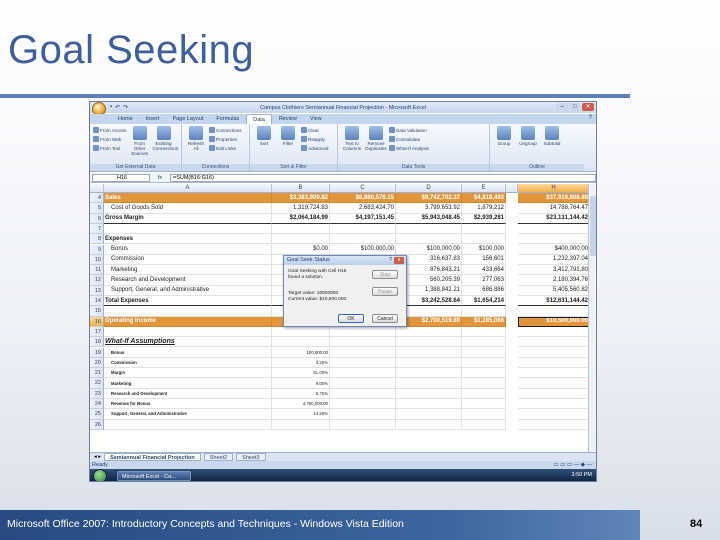 The width and height of the screenshot is (720, 540). I want to click on row-header: 5, so click(97, 208).